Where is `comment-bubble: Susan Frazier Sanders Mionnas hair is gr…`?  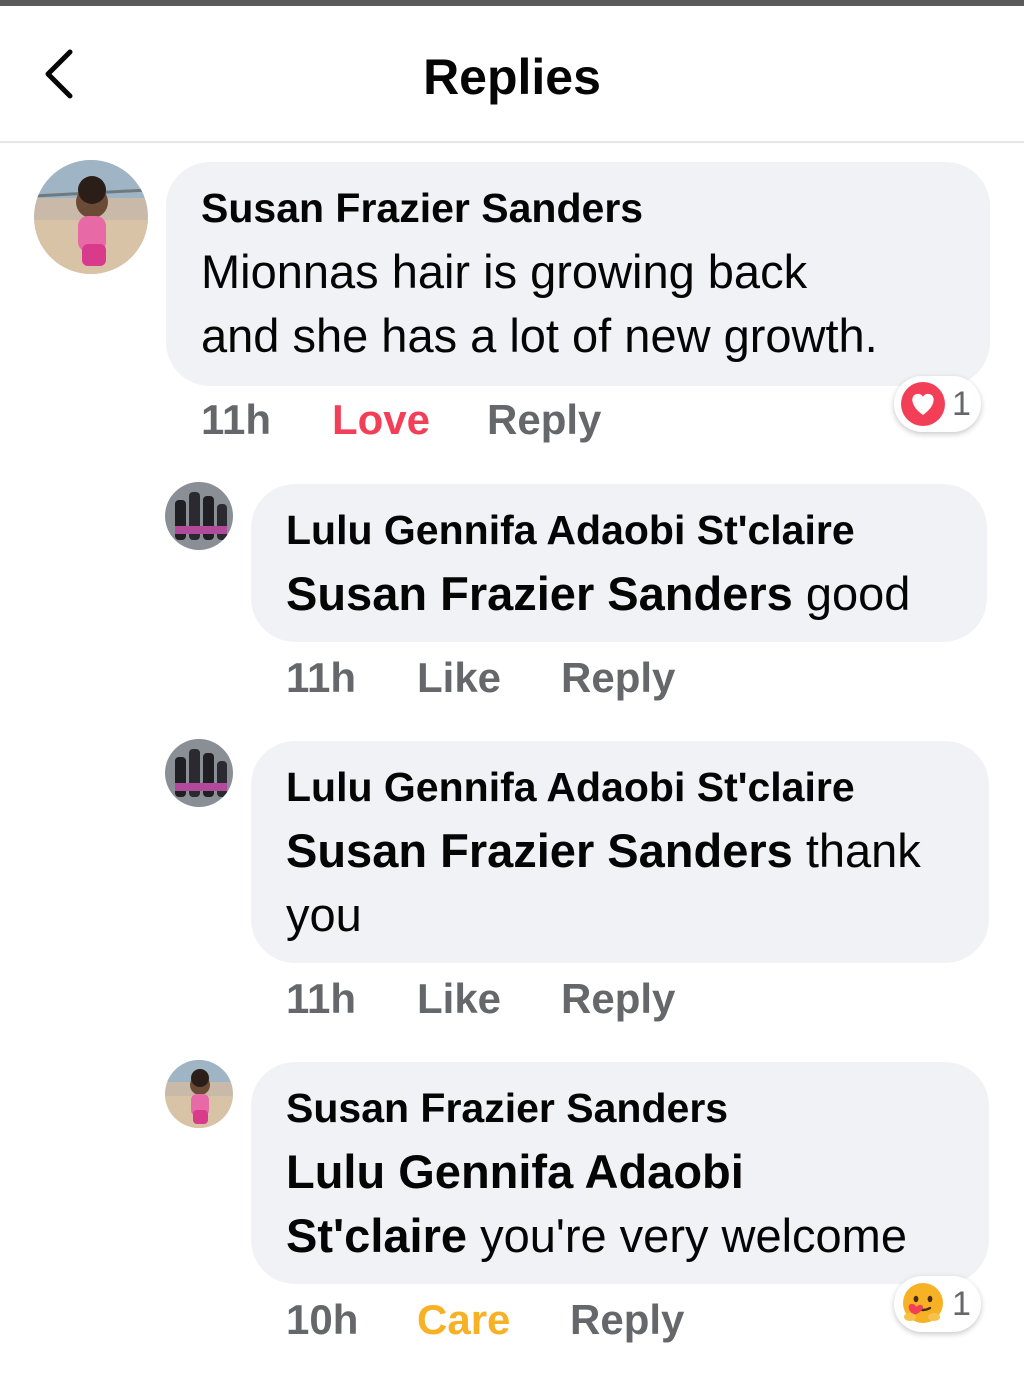
comment-bubble: Susan Frazier Sanders Mionnas hair is gr… is located at coordinates (578, 274).